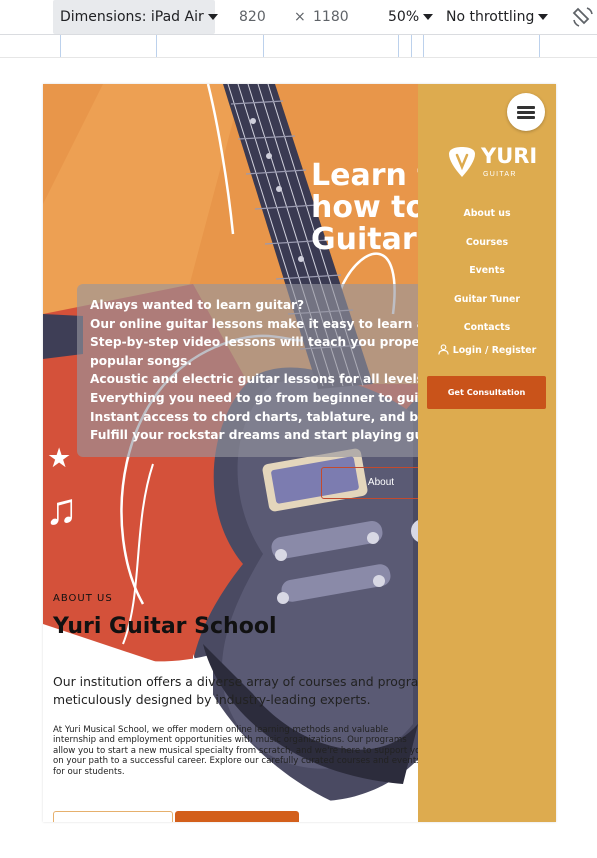 The width and height of the screenshot is (597, 858). Describe the element at coordinates (487, 270) in the screenshot. I see `menu-item-events: Events` at that location.